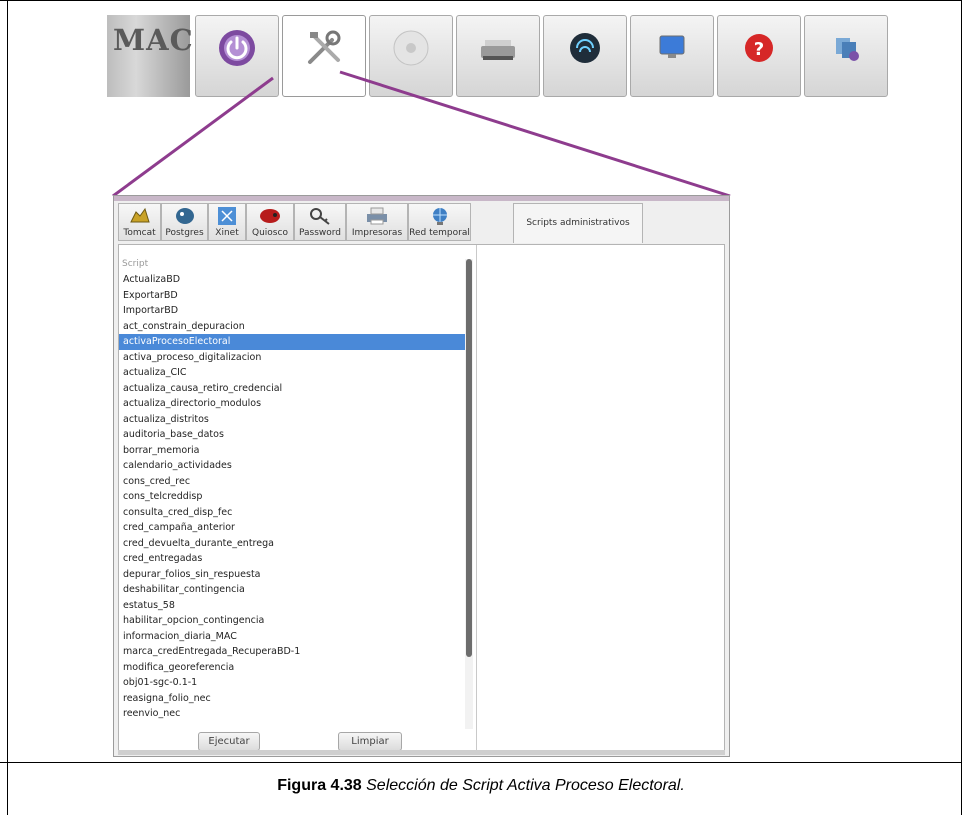 The height and width of the screenshot is (815, 962). Describe the element at coordinates (292, 575) in the screenshot. I see `list-item: depurar_folios_sin_respuesta` at that location.